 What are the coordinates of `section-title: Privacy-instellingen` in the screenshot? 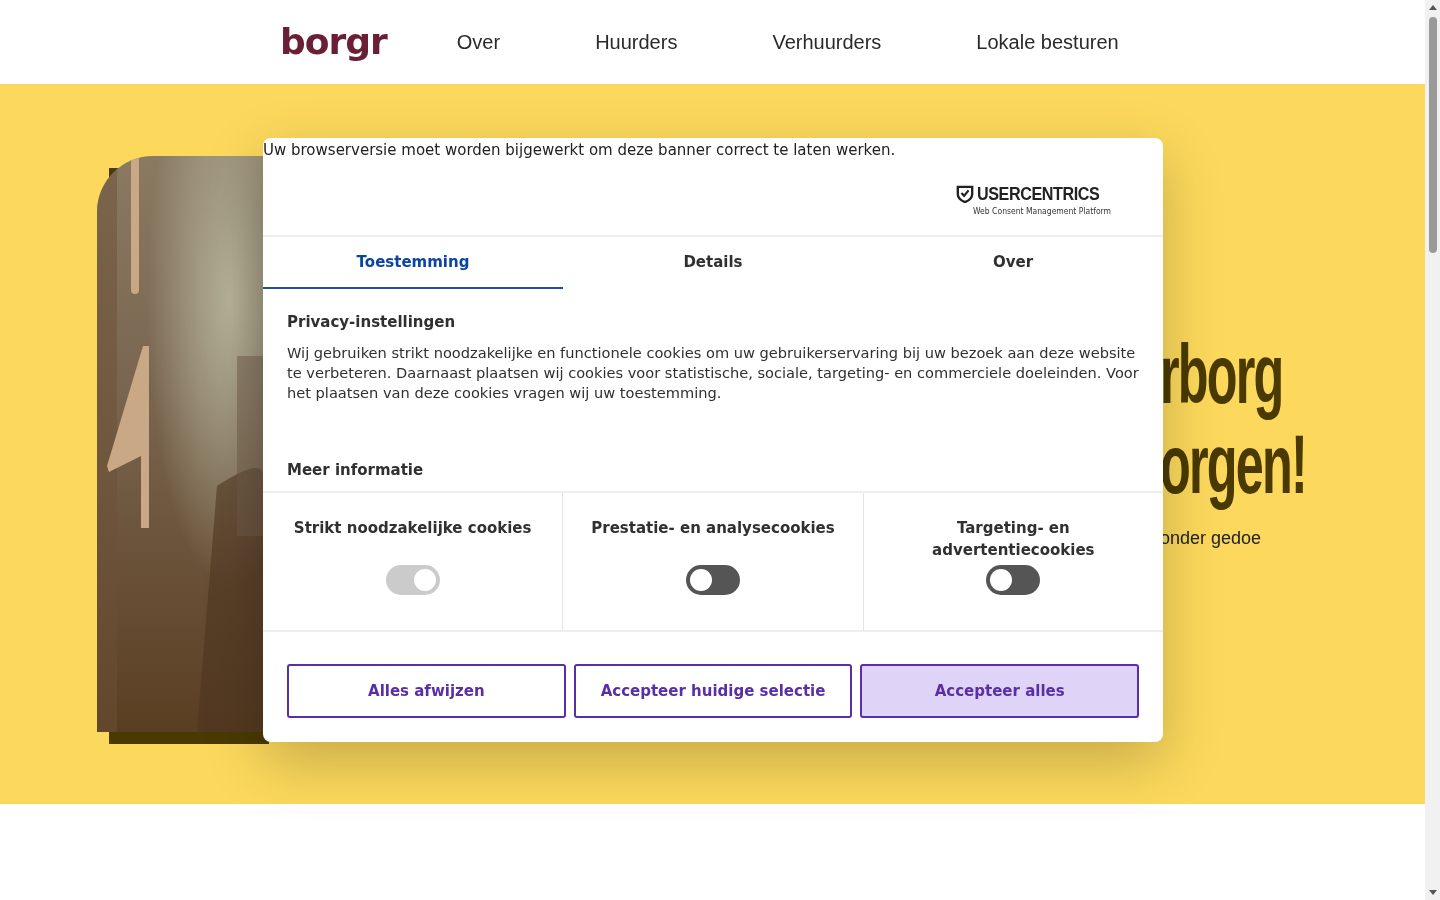 It's located at (372, 322).